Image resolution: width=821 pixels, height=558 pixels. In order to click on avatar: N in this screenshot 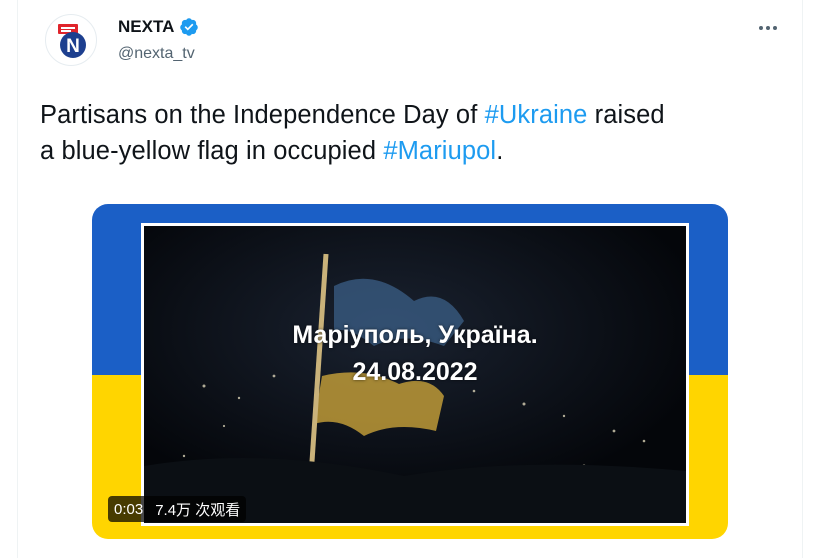, I will do `click(71, 40)`.